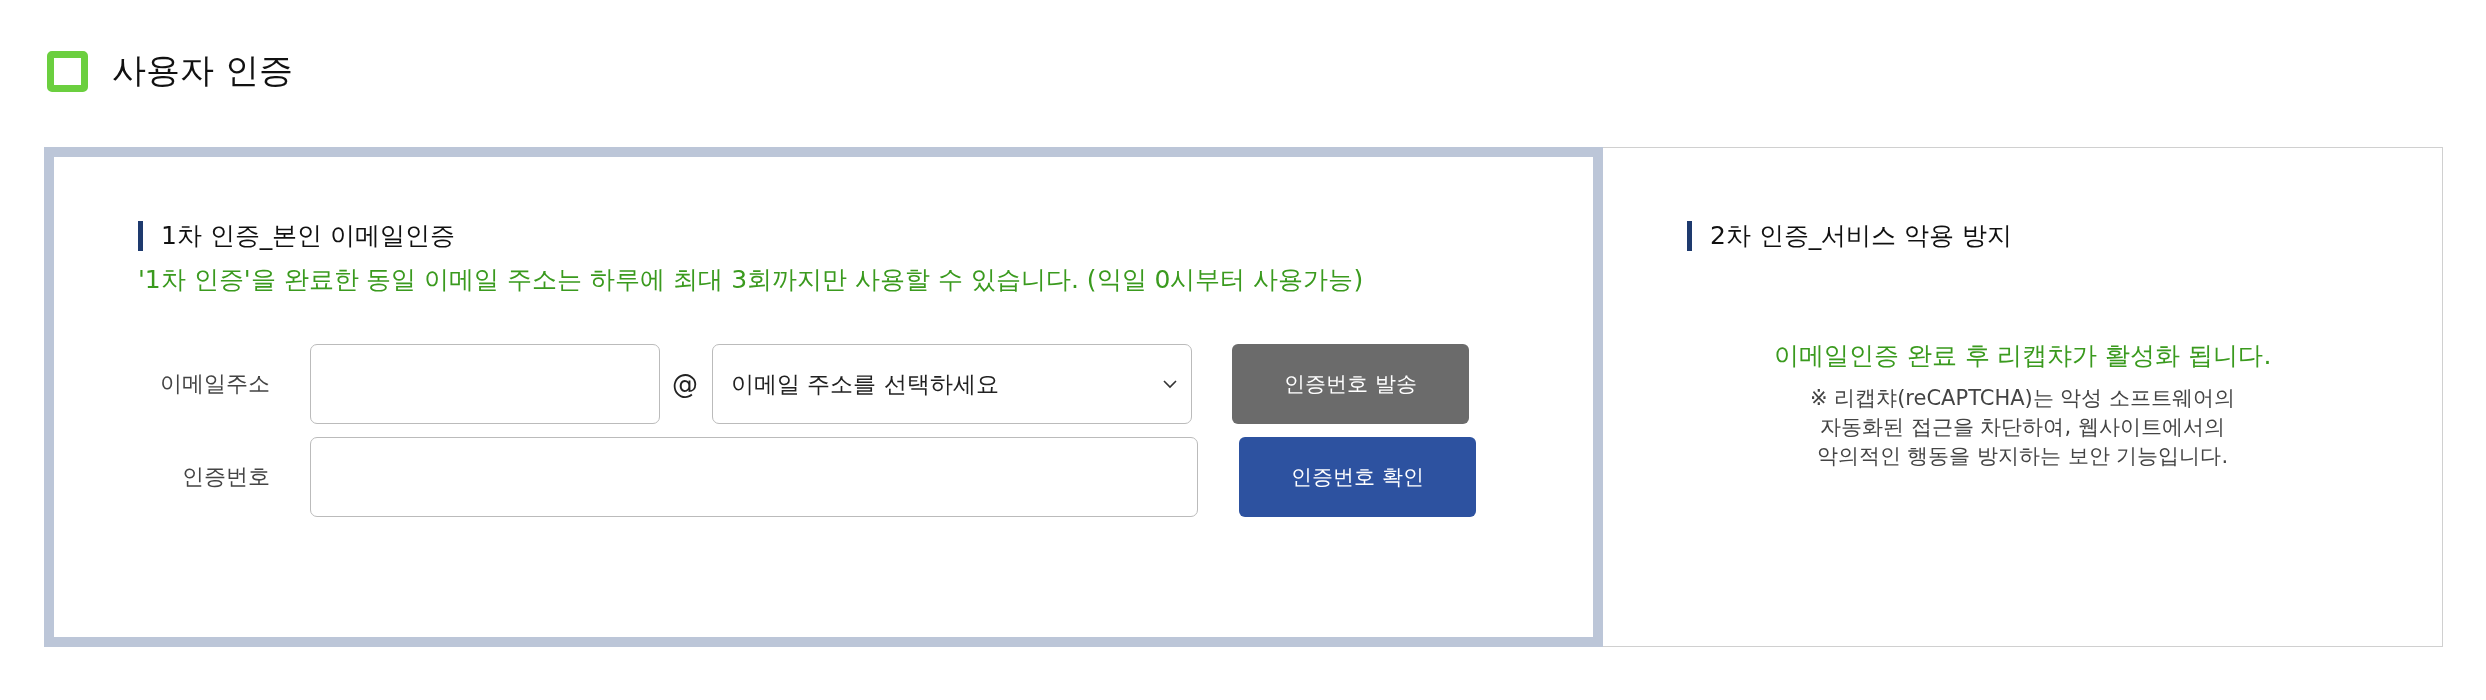 This screenshot has height=700, width=2486. Describe the element at coordinates (485, 384) in the screenshot. I see `email-input` at that location.